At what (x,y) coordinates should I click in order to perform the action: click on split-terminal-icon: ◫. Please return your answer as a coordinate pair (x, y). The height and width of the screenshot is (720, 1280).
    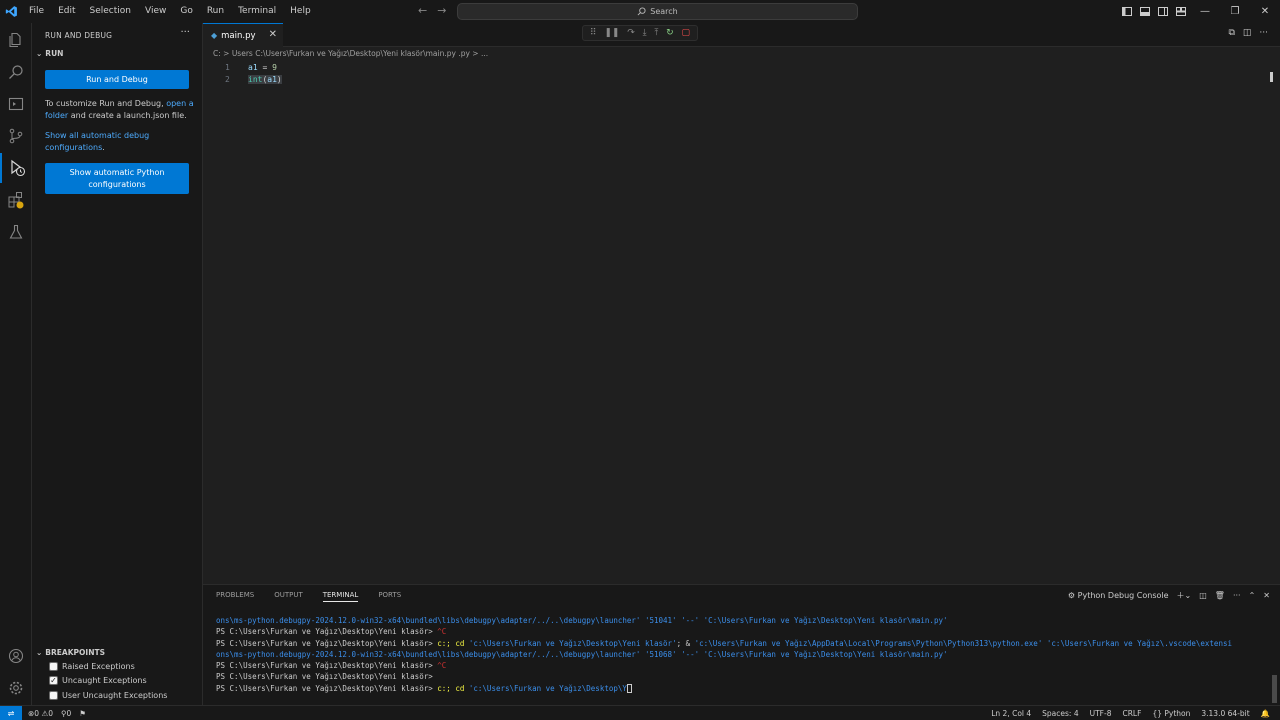
    Looking at the image, I should click on (1203, 595).